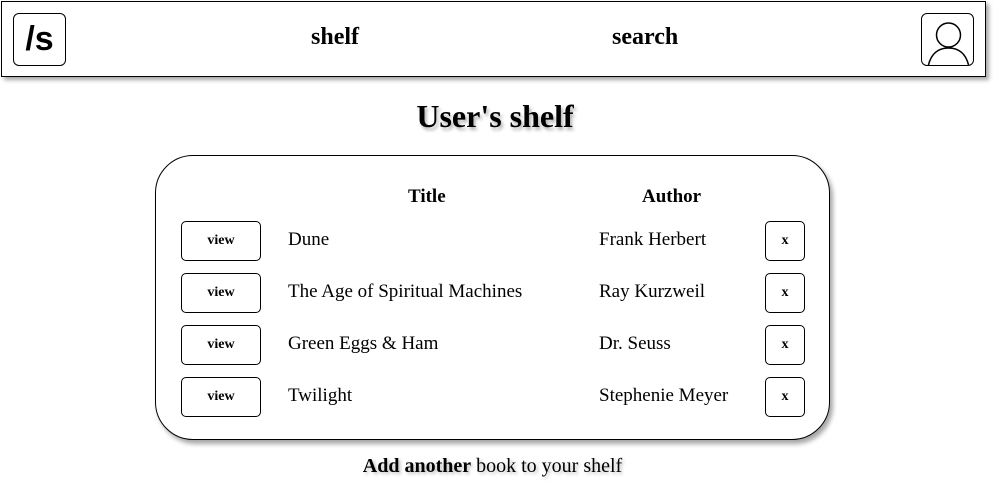 This screenshot has height=495, width=1000. I want to click on book-title: The Age of Spiritual Machines, so click(405, 291).